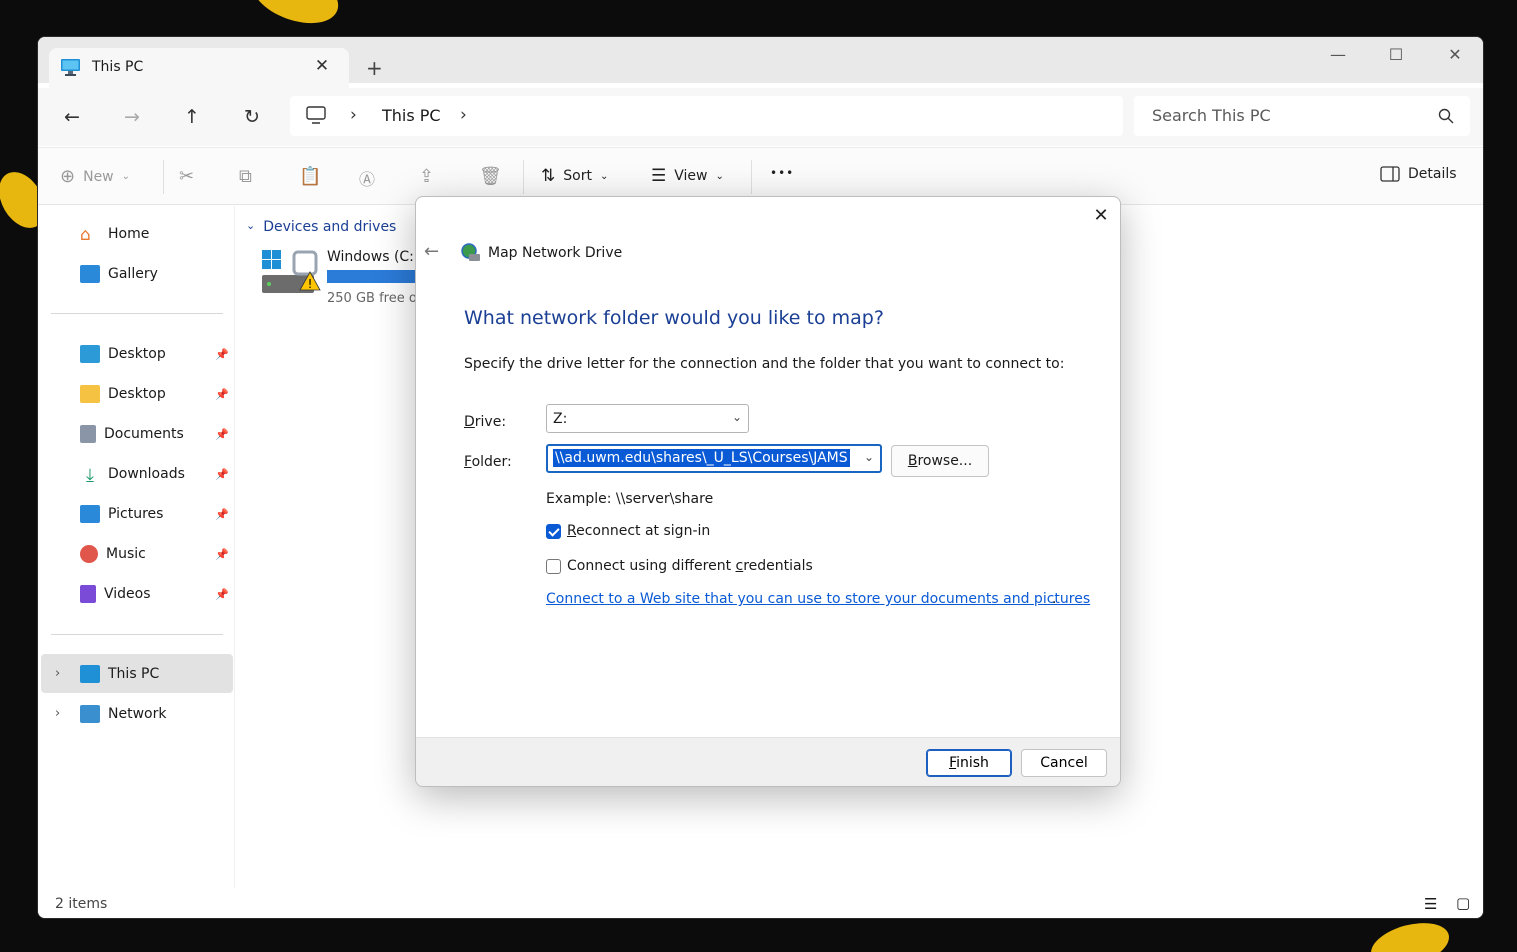 The image size is (1517, 952). Describe the element at coordinates (192, 117) in the screenshot. I see `up-arrow-icon: ↑` at that location.